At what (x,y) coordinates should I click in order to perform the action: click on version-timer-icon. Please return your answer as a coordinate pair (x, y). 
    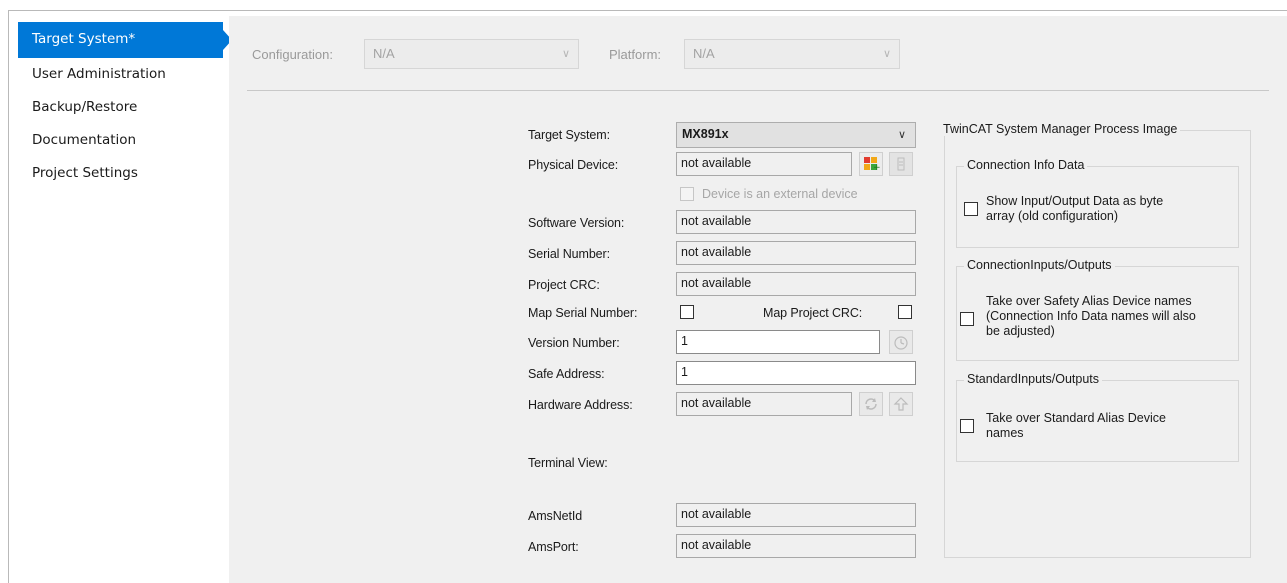
    Looking at the image, I should click on (901, 342).